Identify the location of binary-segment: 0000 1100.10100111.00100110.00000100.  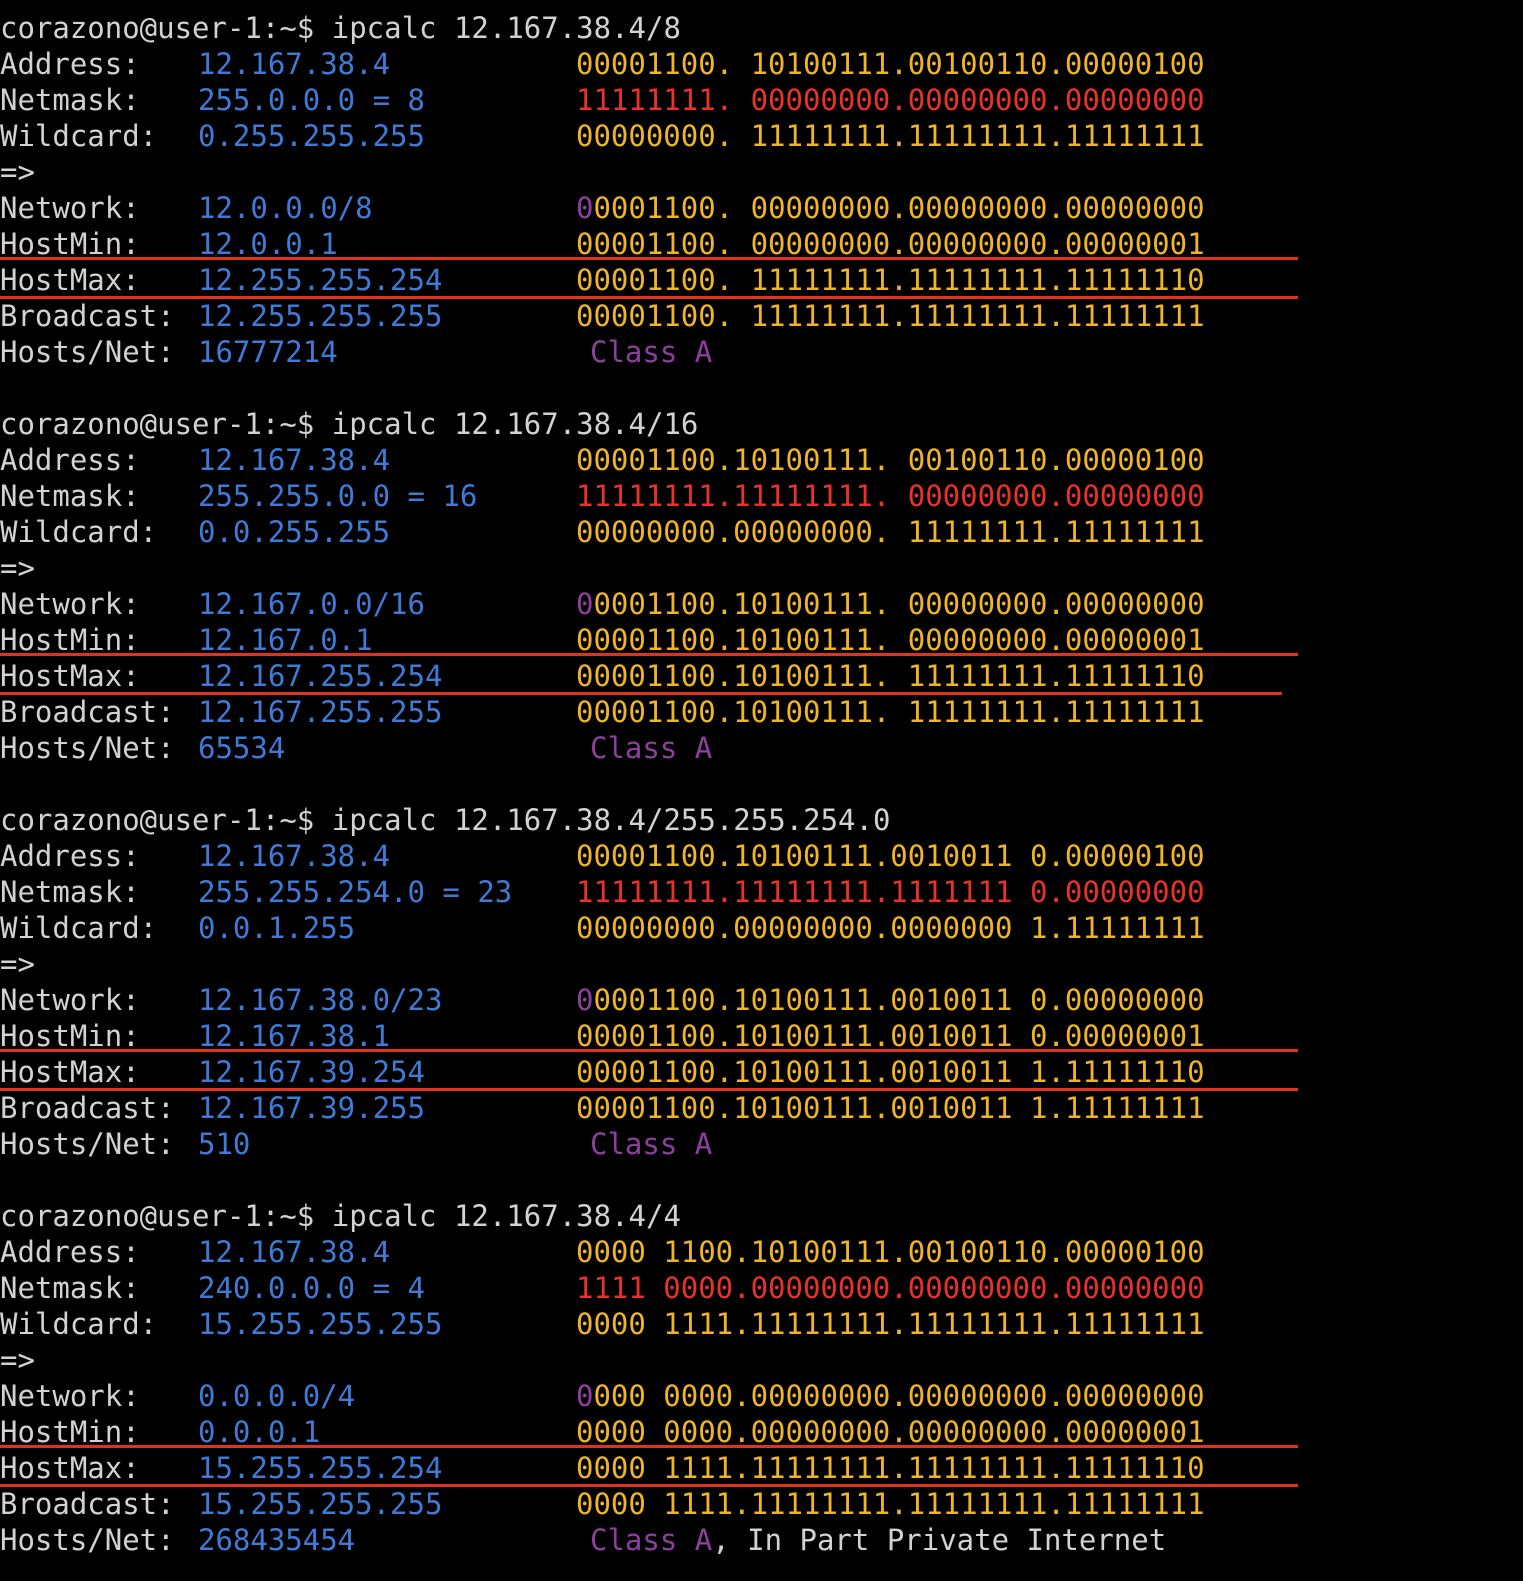
(890, 1252).